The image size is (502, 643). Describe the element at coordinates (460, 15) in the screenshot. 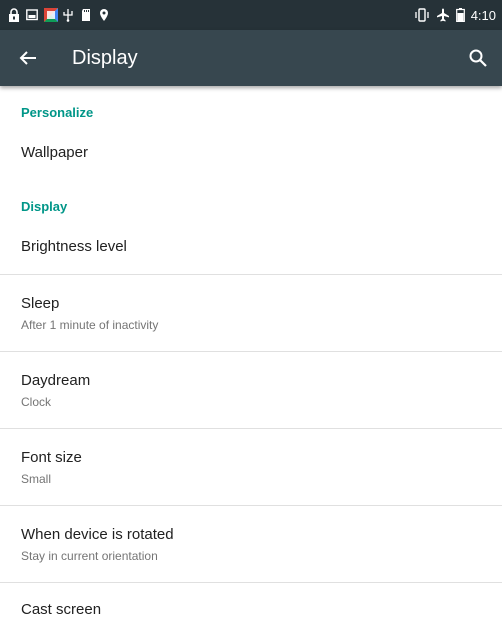

I see `battery-icon` at that location.